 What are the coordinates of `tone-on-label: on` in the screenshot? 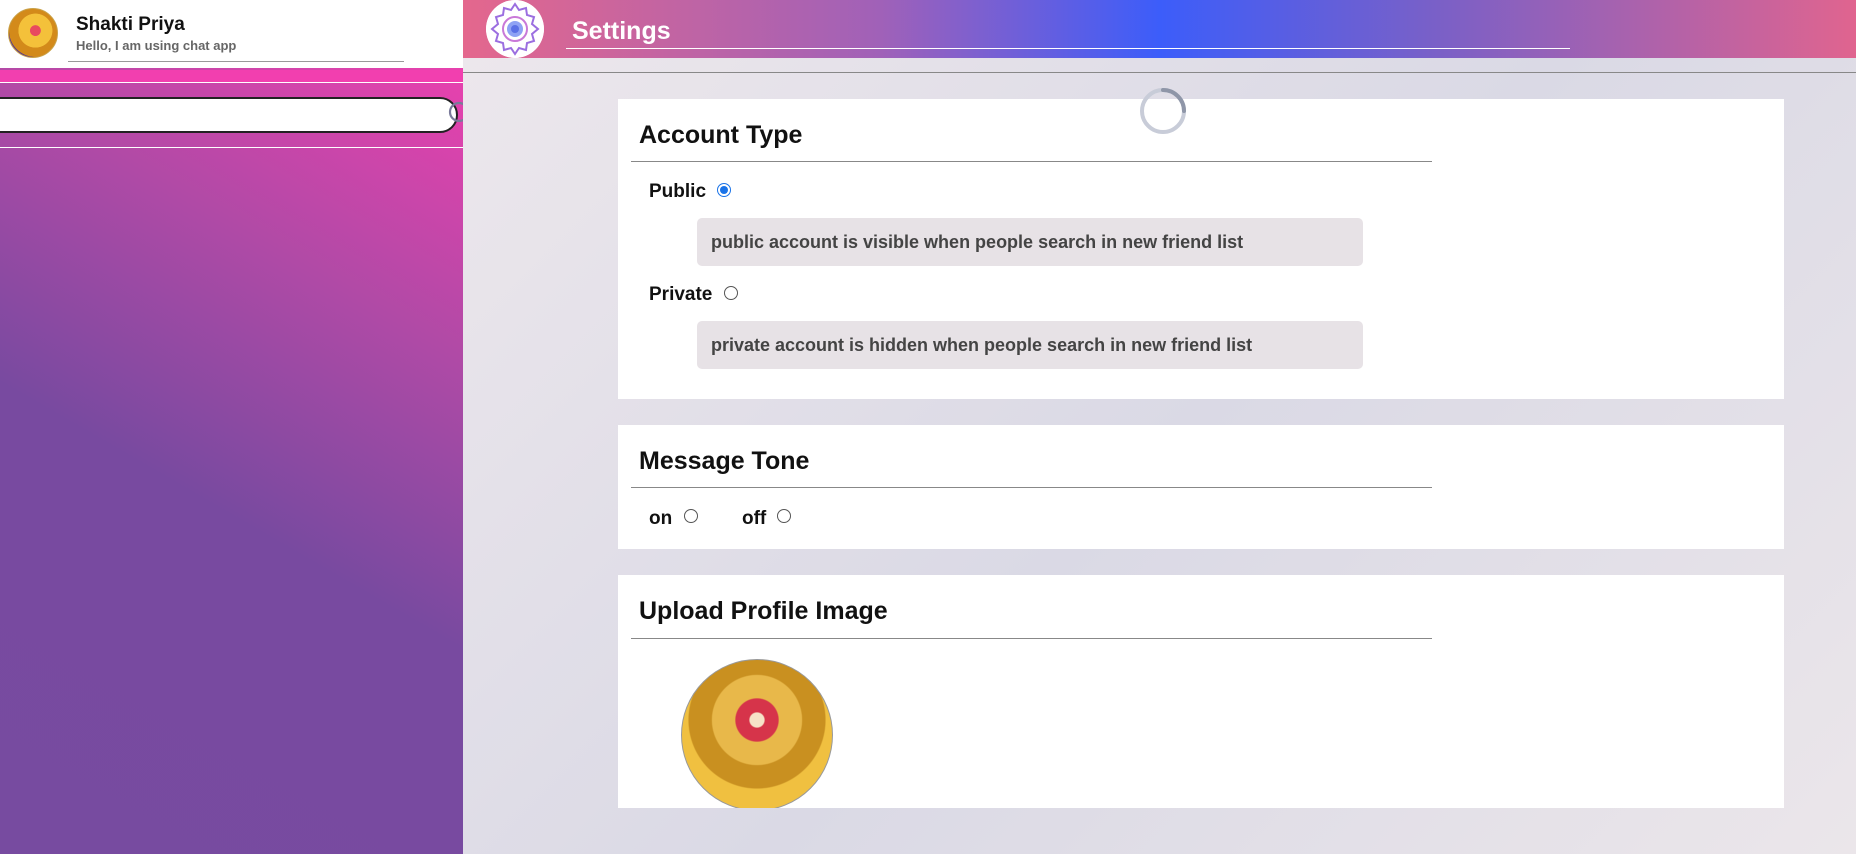 It's located at (661, 518).